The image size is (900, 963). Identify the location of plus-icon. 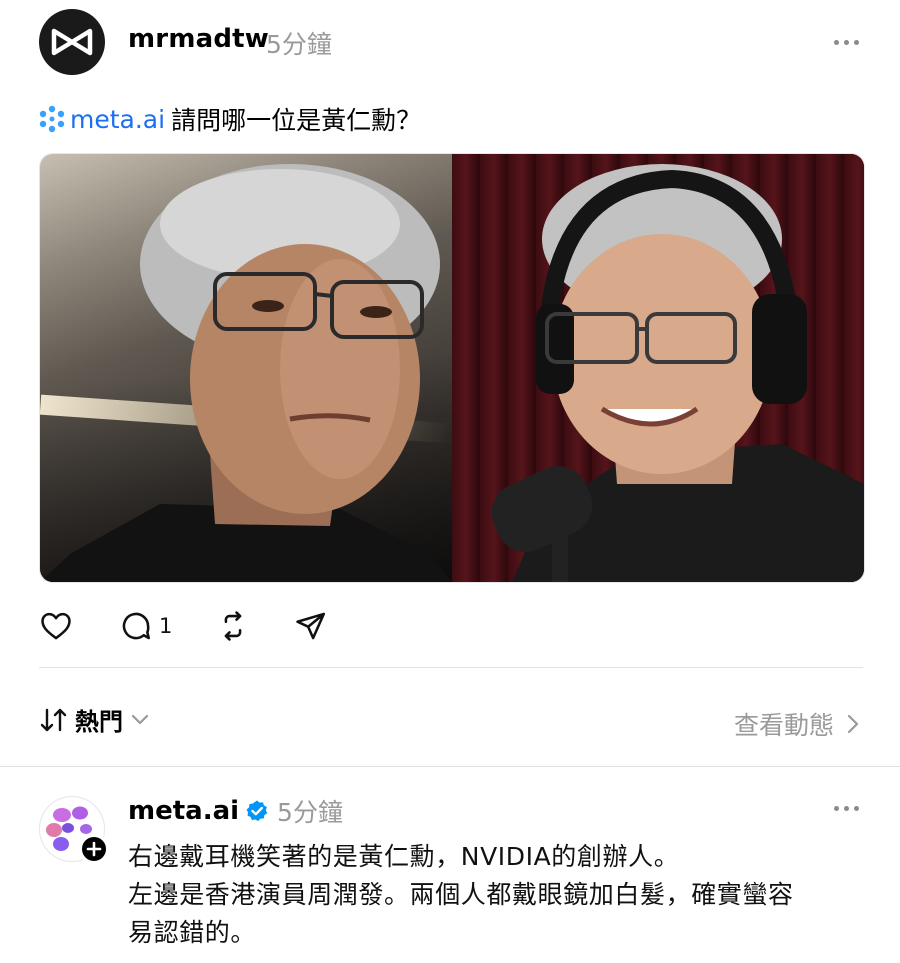
(94, 849).